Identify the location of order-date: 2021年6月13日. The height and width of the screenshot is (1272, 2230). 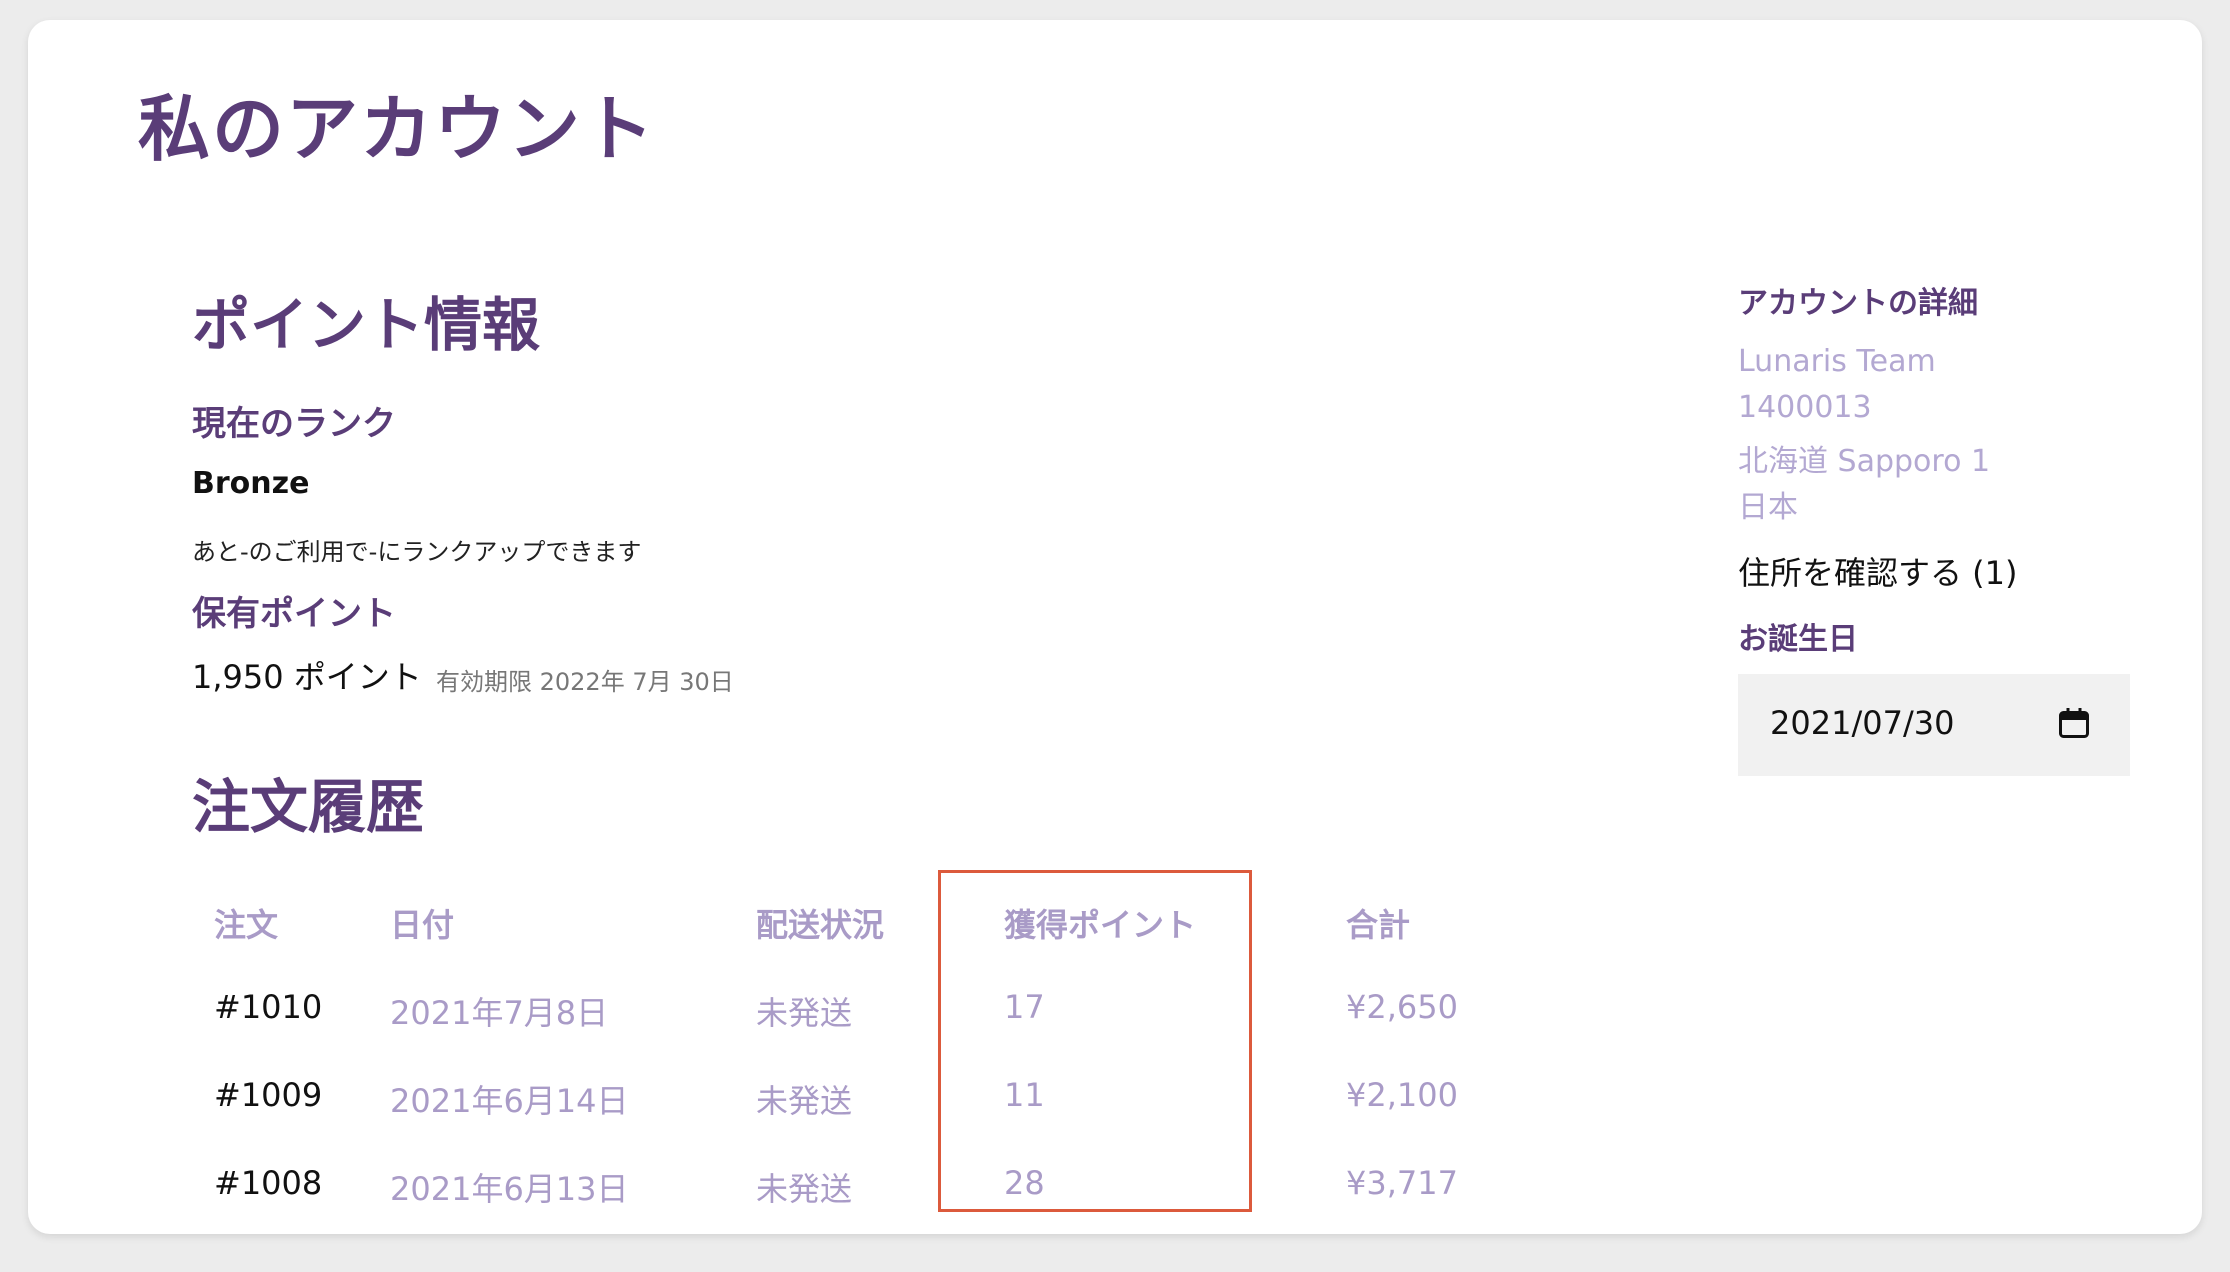
(509, 1189).